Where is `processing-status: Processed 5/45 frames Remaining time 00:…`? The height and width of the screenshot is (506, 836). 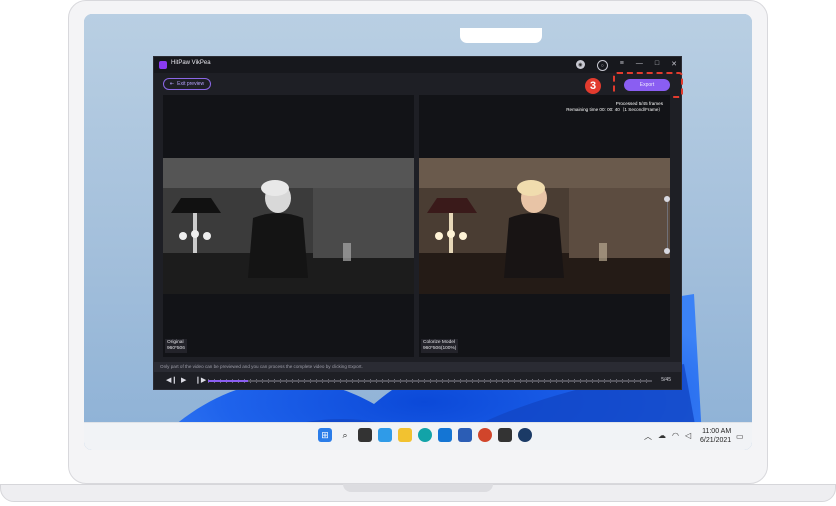
processing-status: Processed 5/45 frames Remaining time 00:… is located at coordinates (614, 107).